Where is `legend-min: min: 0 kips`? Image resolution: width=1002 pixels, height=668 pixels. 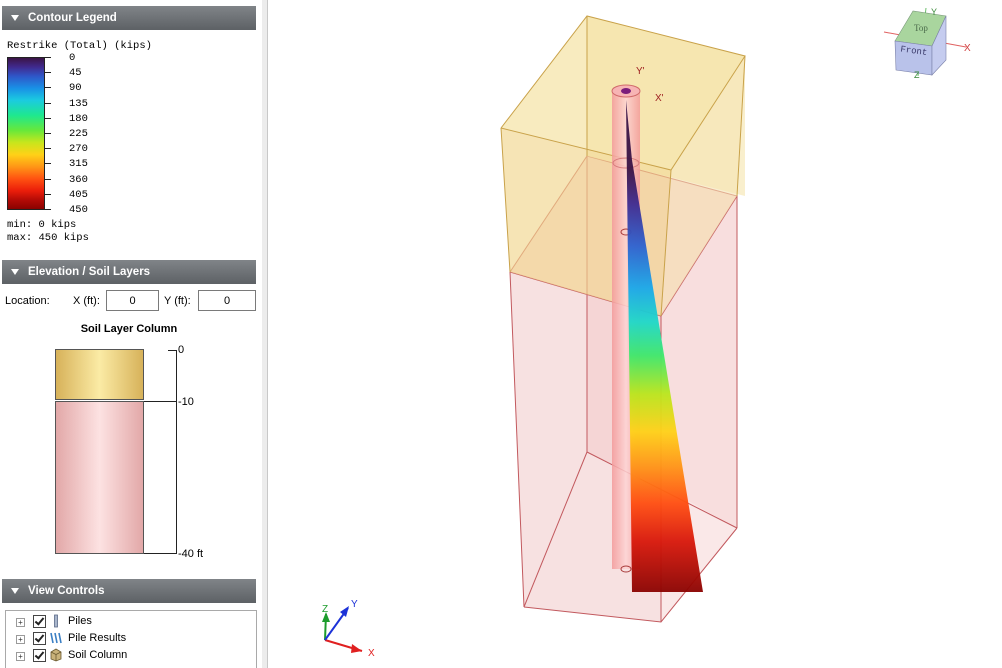 legend-min: min: 0 kips is located at coordinates (42, 225).